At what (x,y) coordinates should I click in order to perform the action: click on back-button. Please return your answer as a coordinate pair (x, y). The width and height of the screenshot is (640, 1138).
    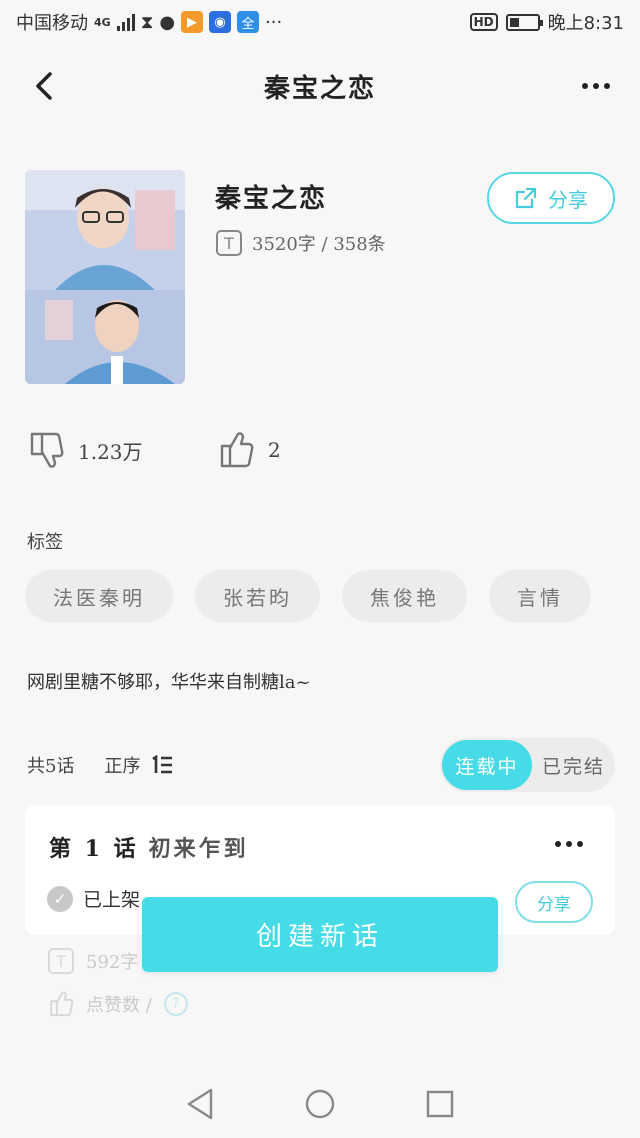
    Looking at the image, I should click on (46, 86).